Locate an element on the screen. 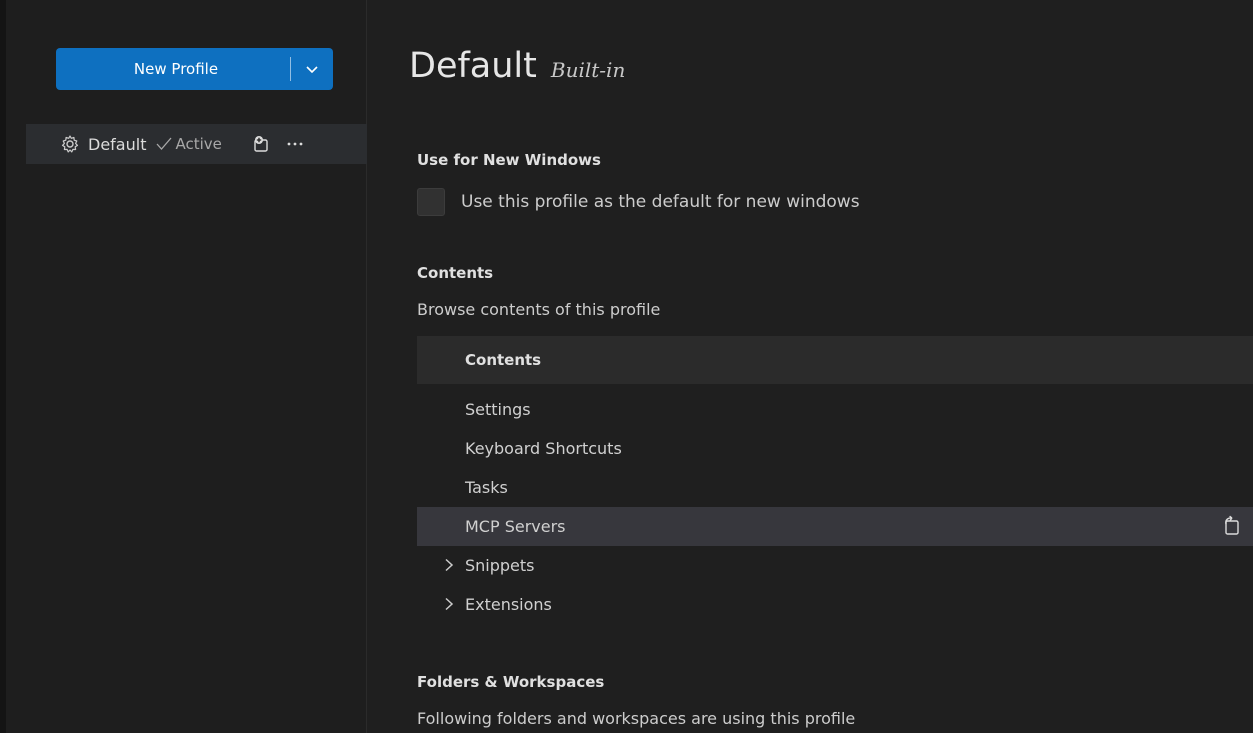  more-actions-button is located at coordinates (295, 144).